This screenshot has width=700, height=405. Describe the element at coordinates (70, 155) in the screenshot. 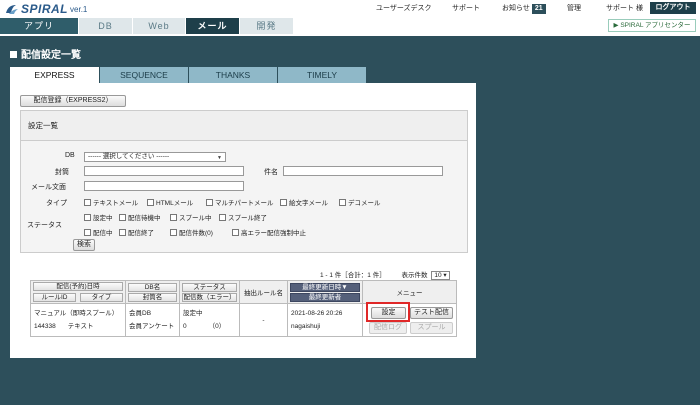

I see `db-label: DB` at that location.